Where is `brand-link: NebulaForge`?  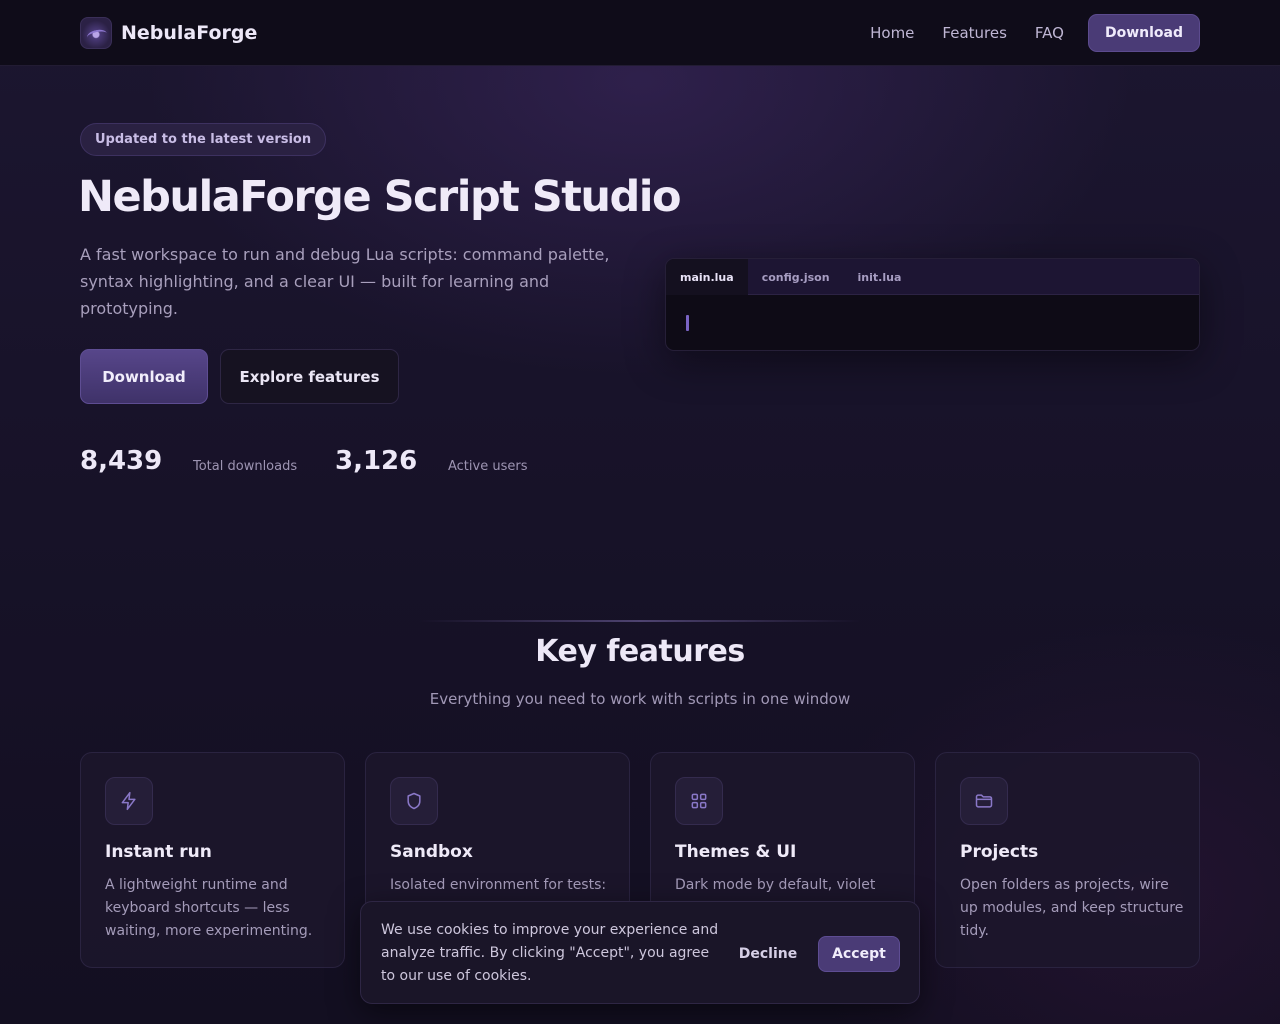 brand-link: NebulaForge is located at coordinates (168, 32).